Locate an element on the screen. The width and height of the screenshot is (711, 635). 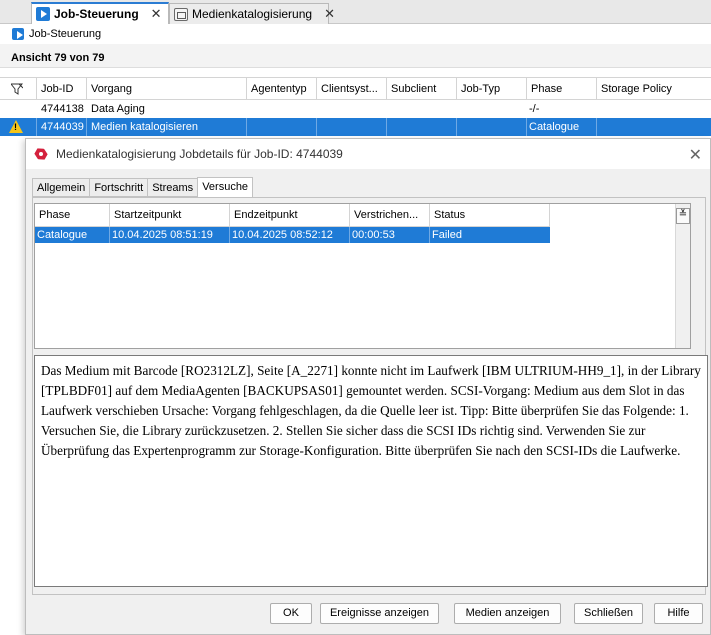
catalog-icon is located at coordinates (181, 14).